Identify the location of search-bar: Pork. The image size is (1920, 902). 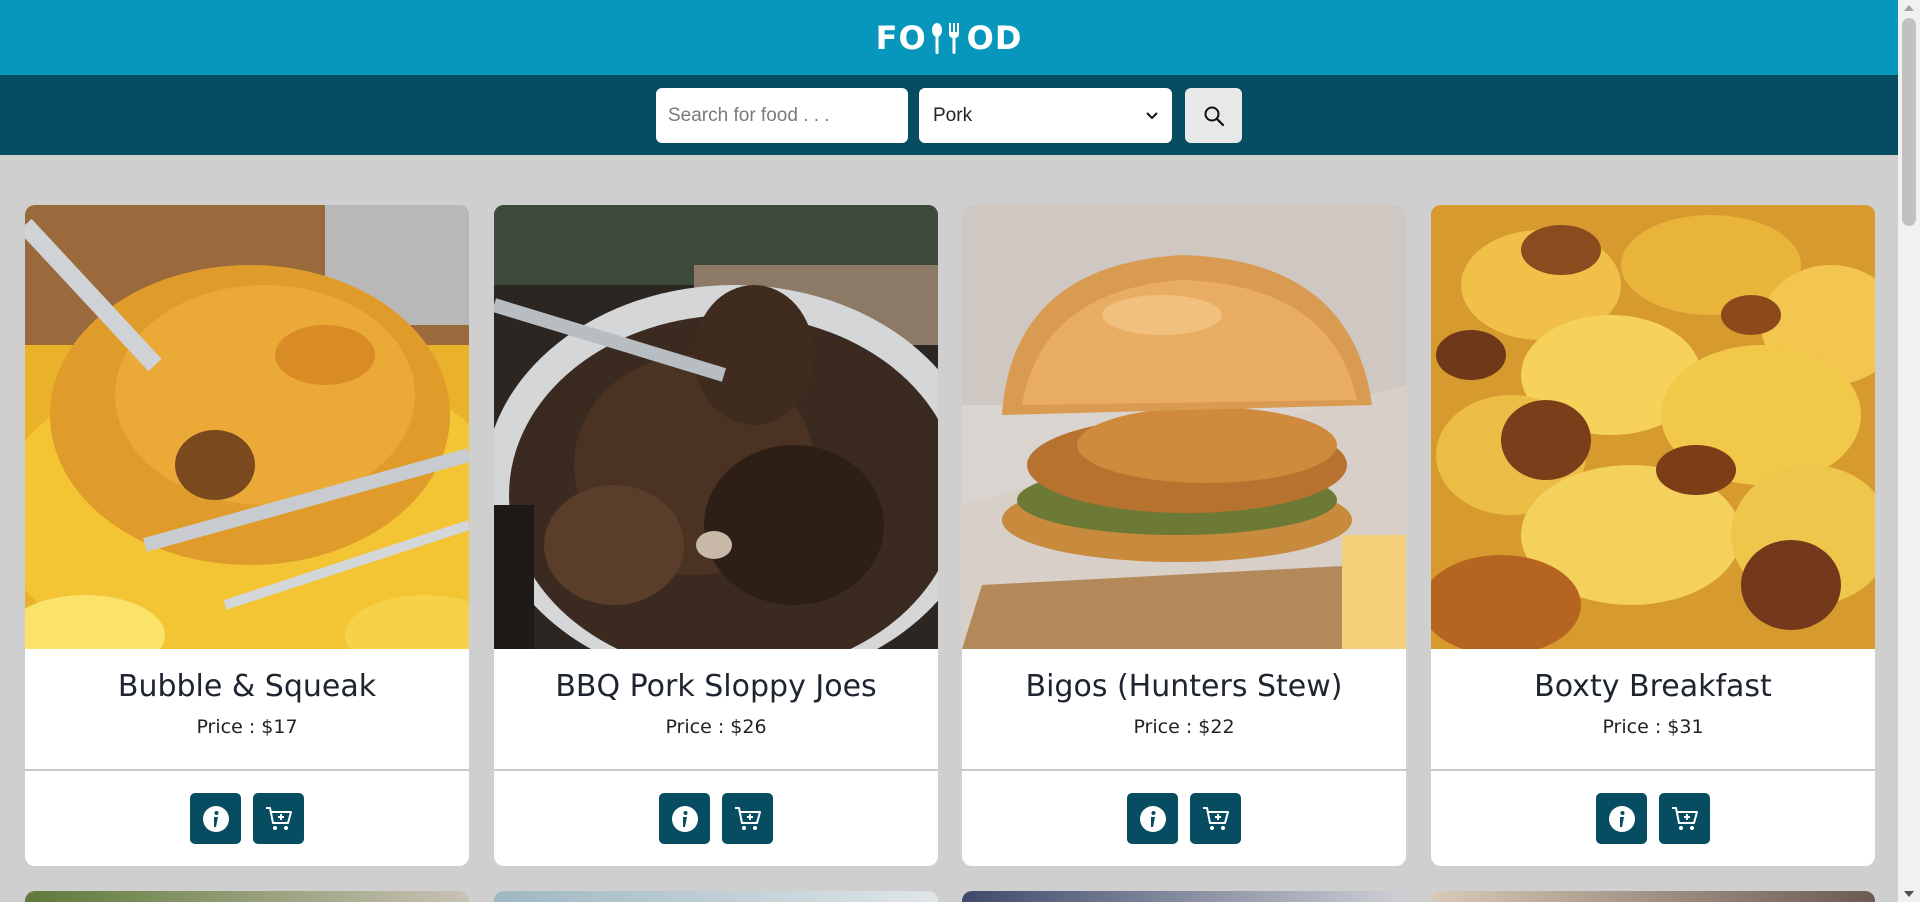
(949, 115).